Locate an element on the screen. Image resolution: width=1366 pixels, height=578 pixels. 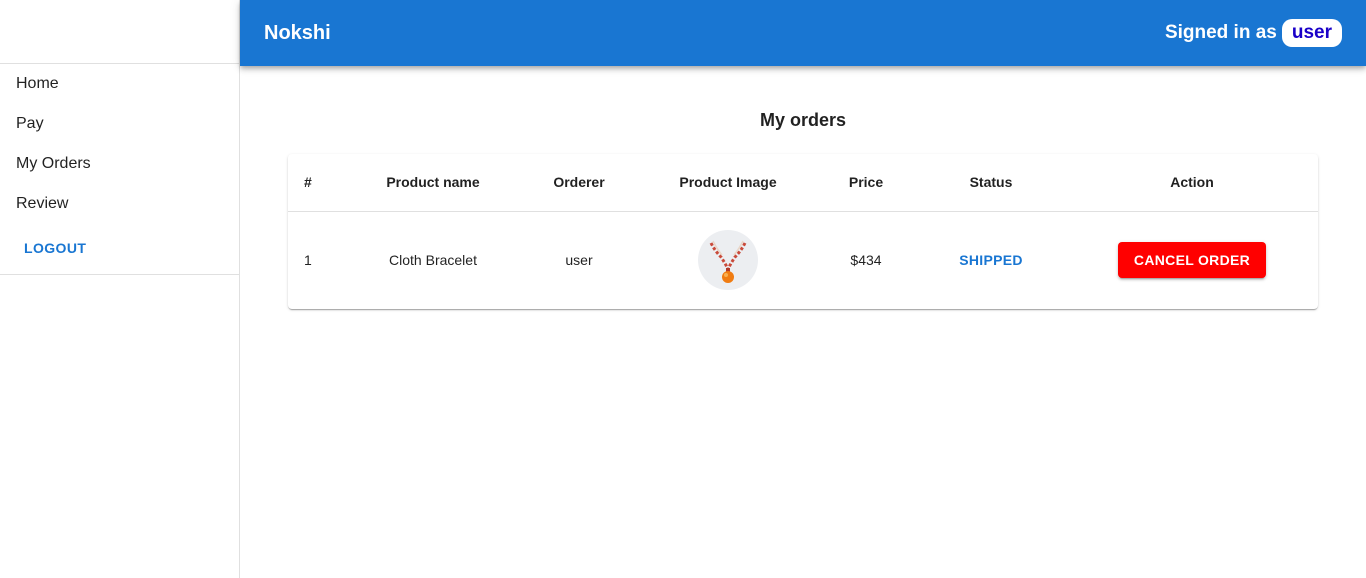
logout-section: LOGOUT is located at coordinates (119, 249).